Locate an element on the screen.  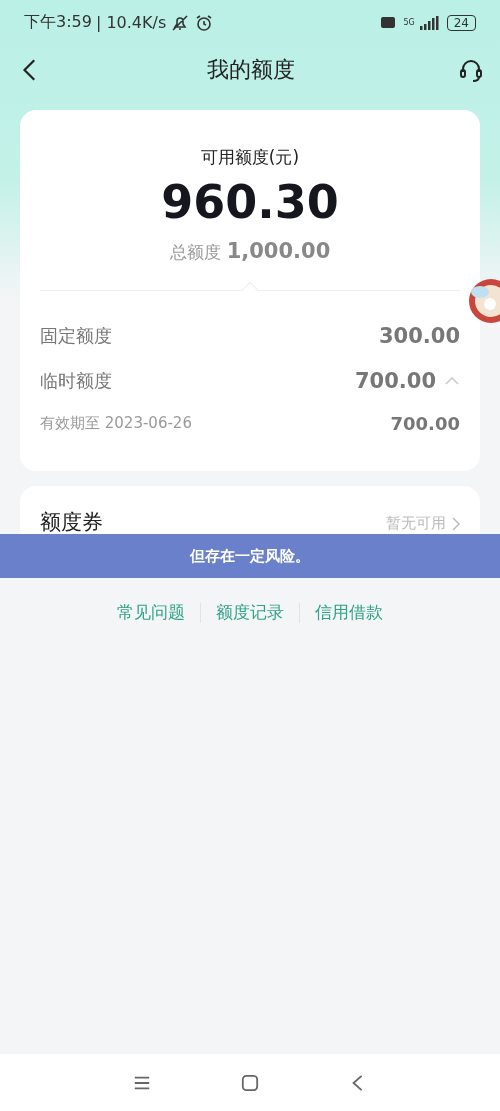
network-type: 5G is located at coordinates (409, 22).